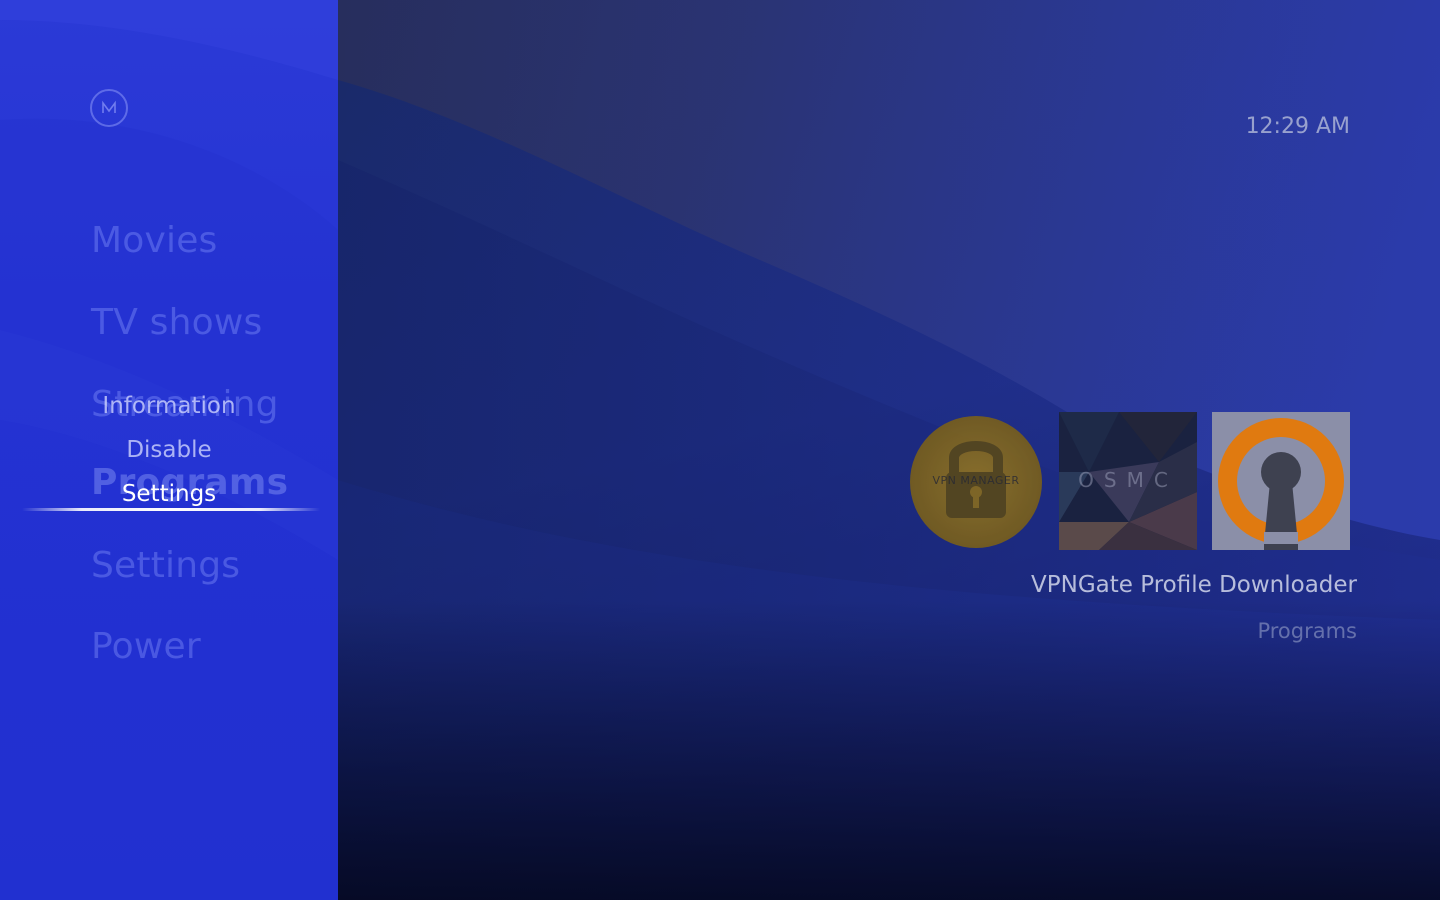 This screenshot has width=1440, height=900. I want to click on context-item-settings: Settings, so click(169, 494).